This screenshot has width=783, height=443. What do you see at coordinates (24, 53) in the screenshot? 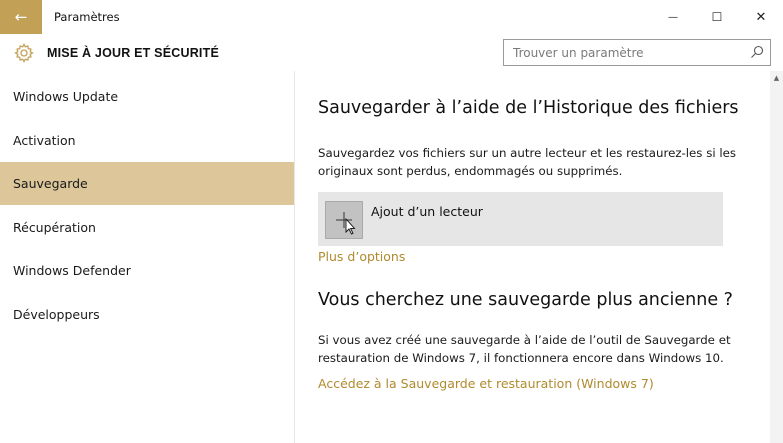
I see `gear-icon` at bounding box center [24, 53].